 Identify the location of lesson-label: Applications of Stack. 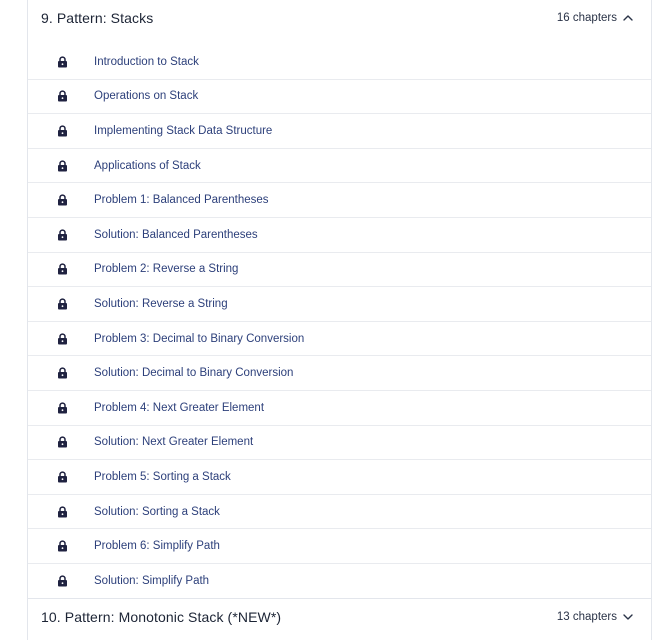
(147, 165).